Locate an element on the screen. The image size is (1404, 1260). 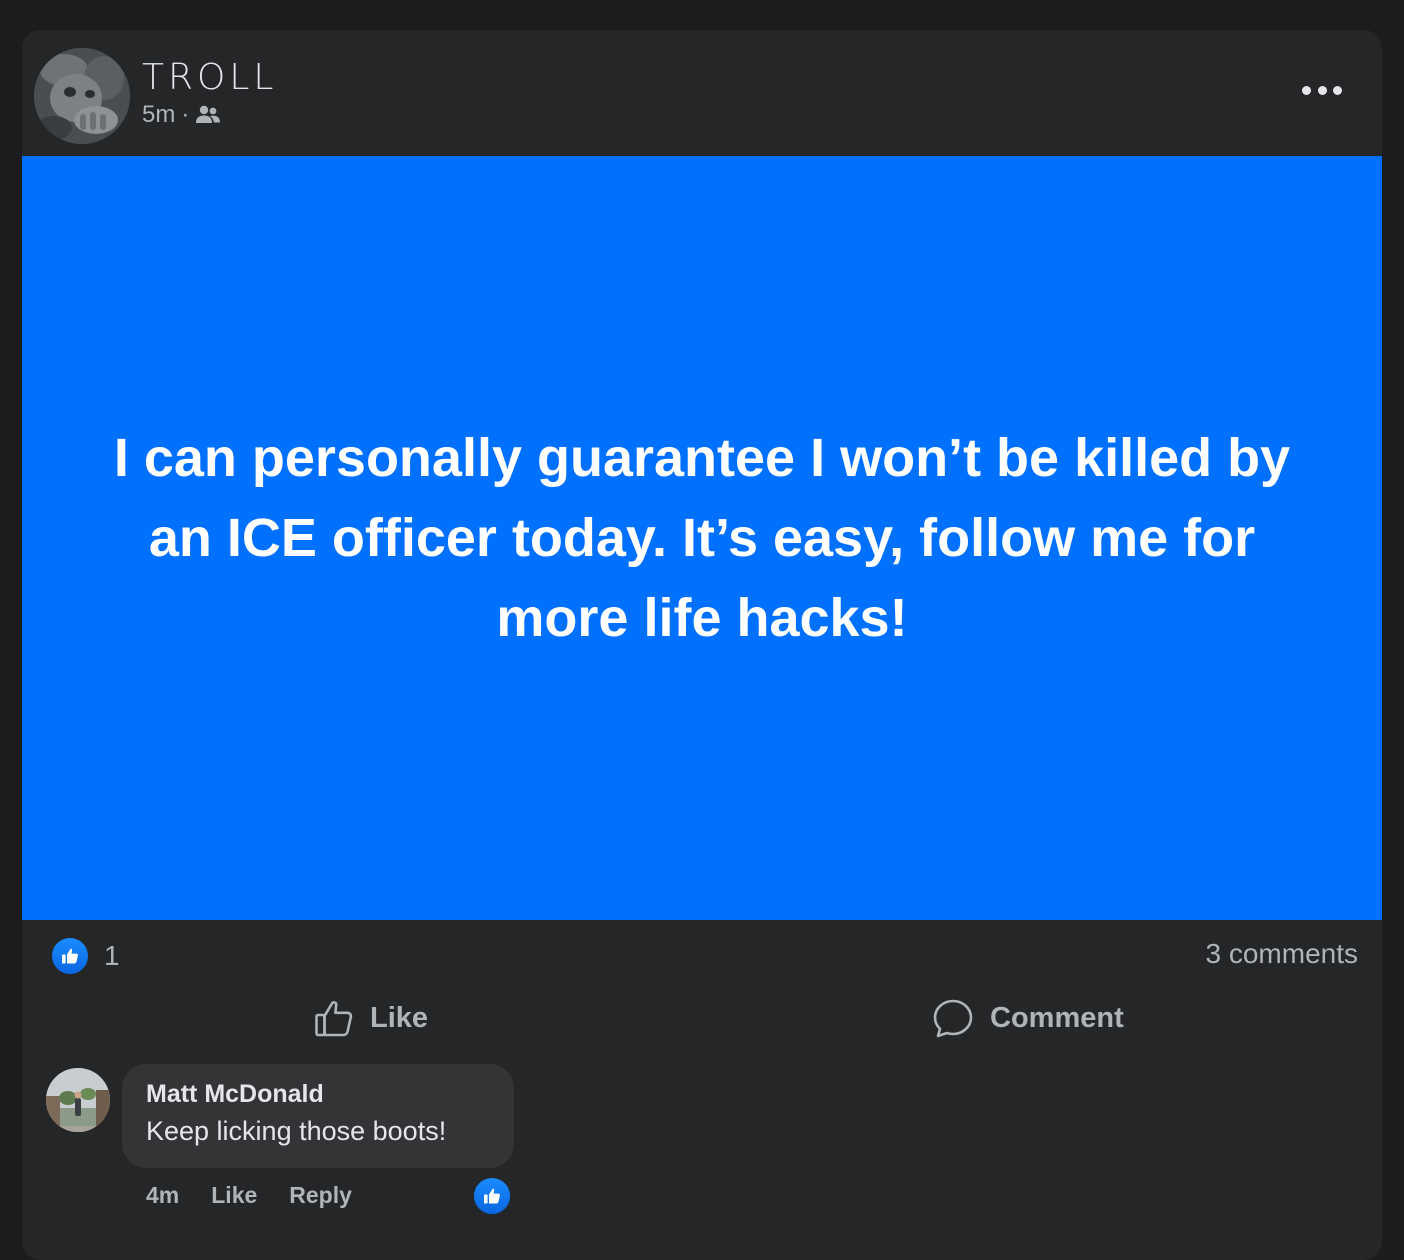
troll-statue-avatar-image is located at coordinates (82, 96).